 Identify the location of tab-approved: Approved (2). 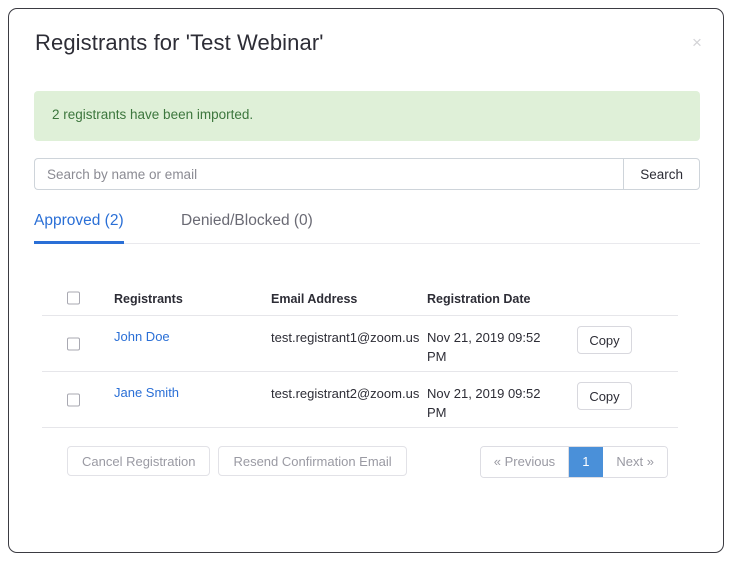
(79, 223).